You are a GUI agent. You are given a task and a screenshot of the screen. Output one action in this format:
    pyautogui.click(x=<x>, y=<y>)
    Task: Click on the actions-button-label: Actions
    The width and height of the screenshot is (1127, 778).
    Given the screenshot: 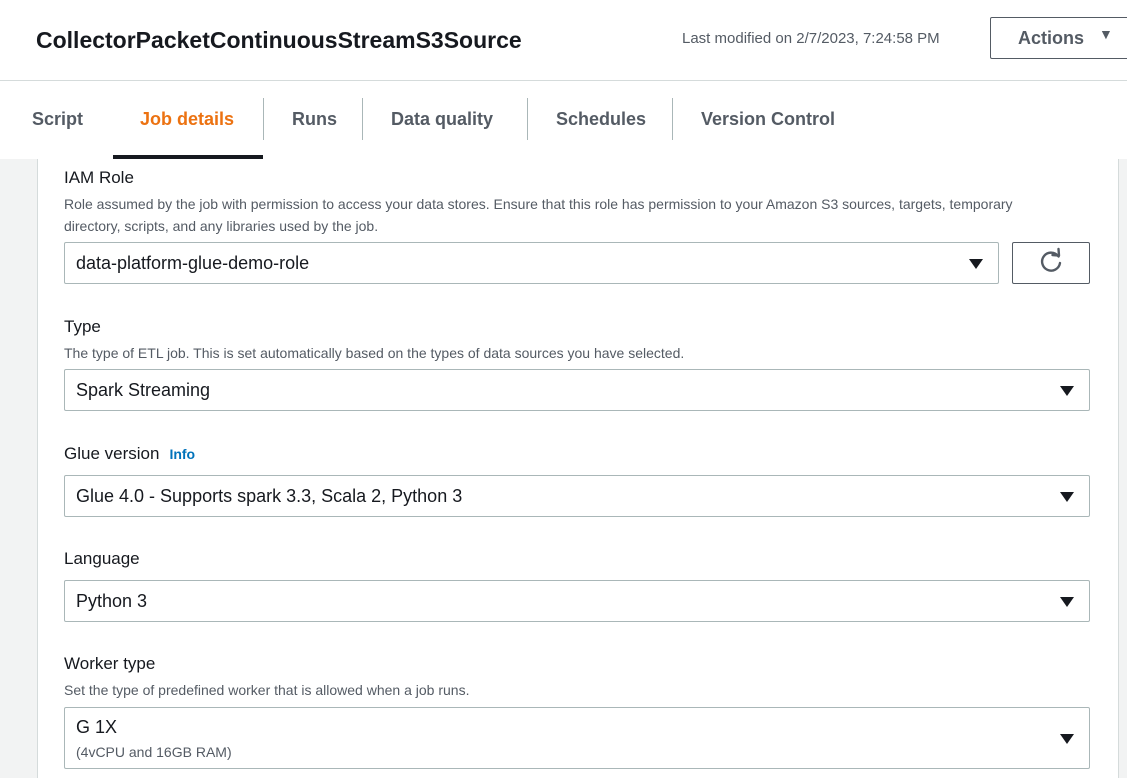 What is the action you would take?
    pyautogui.click(x=1051, y=38)
    